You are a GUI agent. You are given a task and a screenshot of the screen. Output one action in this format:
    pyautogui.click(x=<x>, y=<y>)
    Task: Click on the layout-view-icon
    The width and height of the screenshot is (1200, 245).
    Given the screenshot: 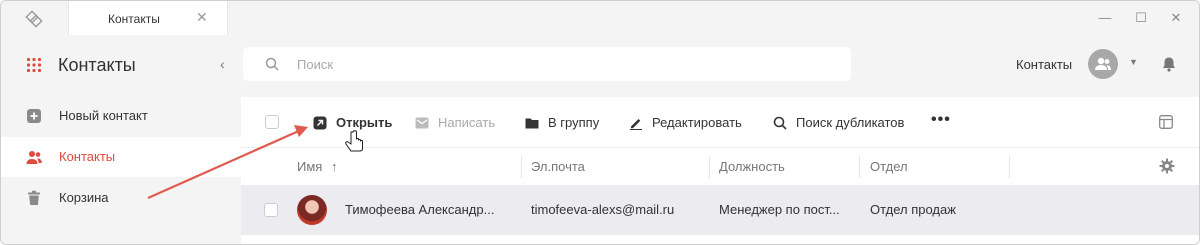 What is the action you would take?
    pyautogui.click(x=1166, y=122)
    